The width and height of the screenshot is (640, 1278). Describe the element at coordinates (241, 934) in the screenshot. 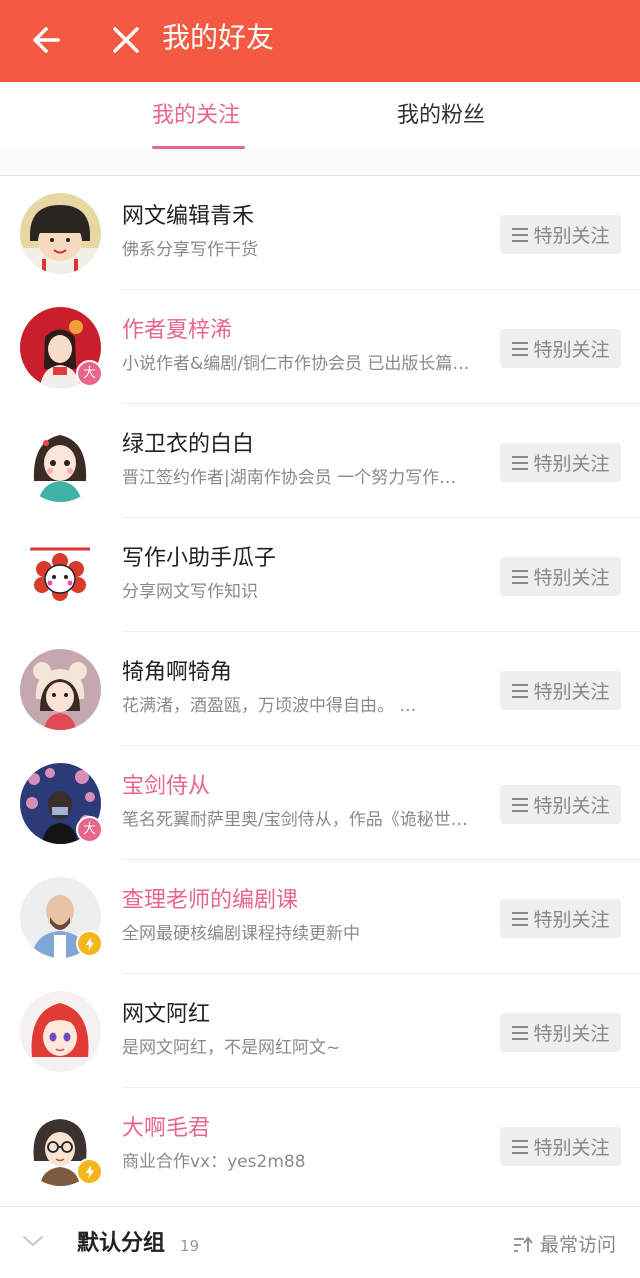

I see `friend-bio: 全网最硬核编剧课程持续更新中` at that location.